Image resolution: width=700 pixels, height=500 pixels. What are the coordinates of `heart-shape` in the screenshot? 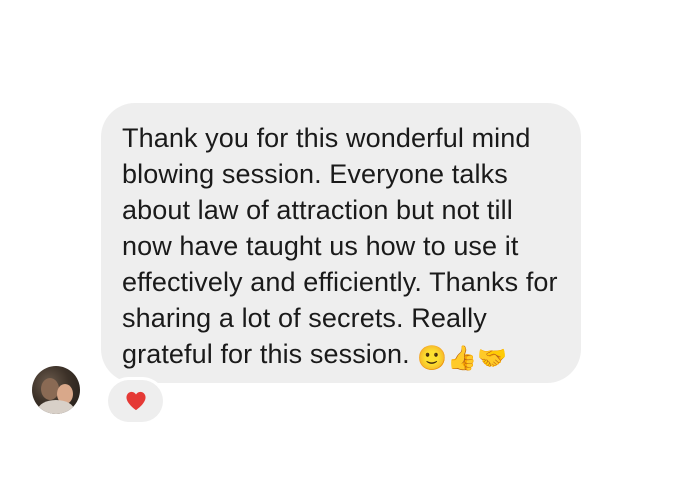 It's located at (136, 401).